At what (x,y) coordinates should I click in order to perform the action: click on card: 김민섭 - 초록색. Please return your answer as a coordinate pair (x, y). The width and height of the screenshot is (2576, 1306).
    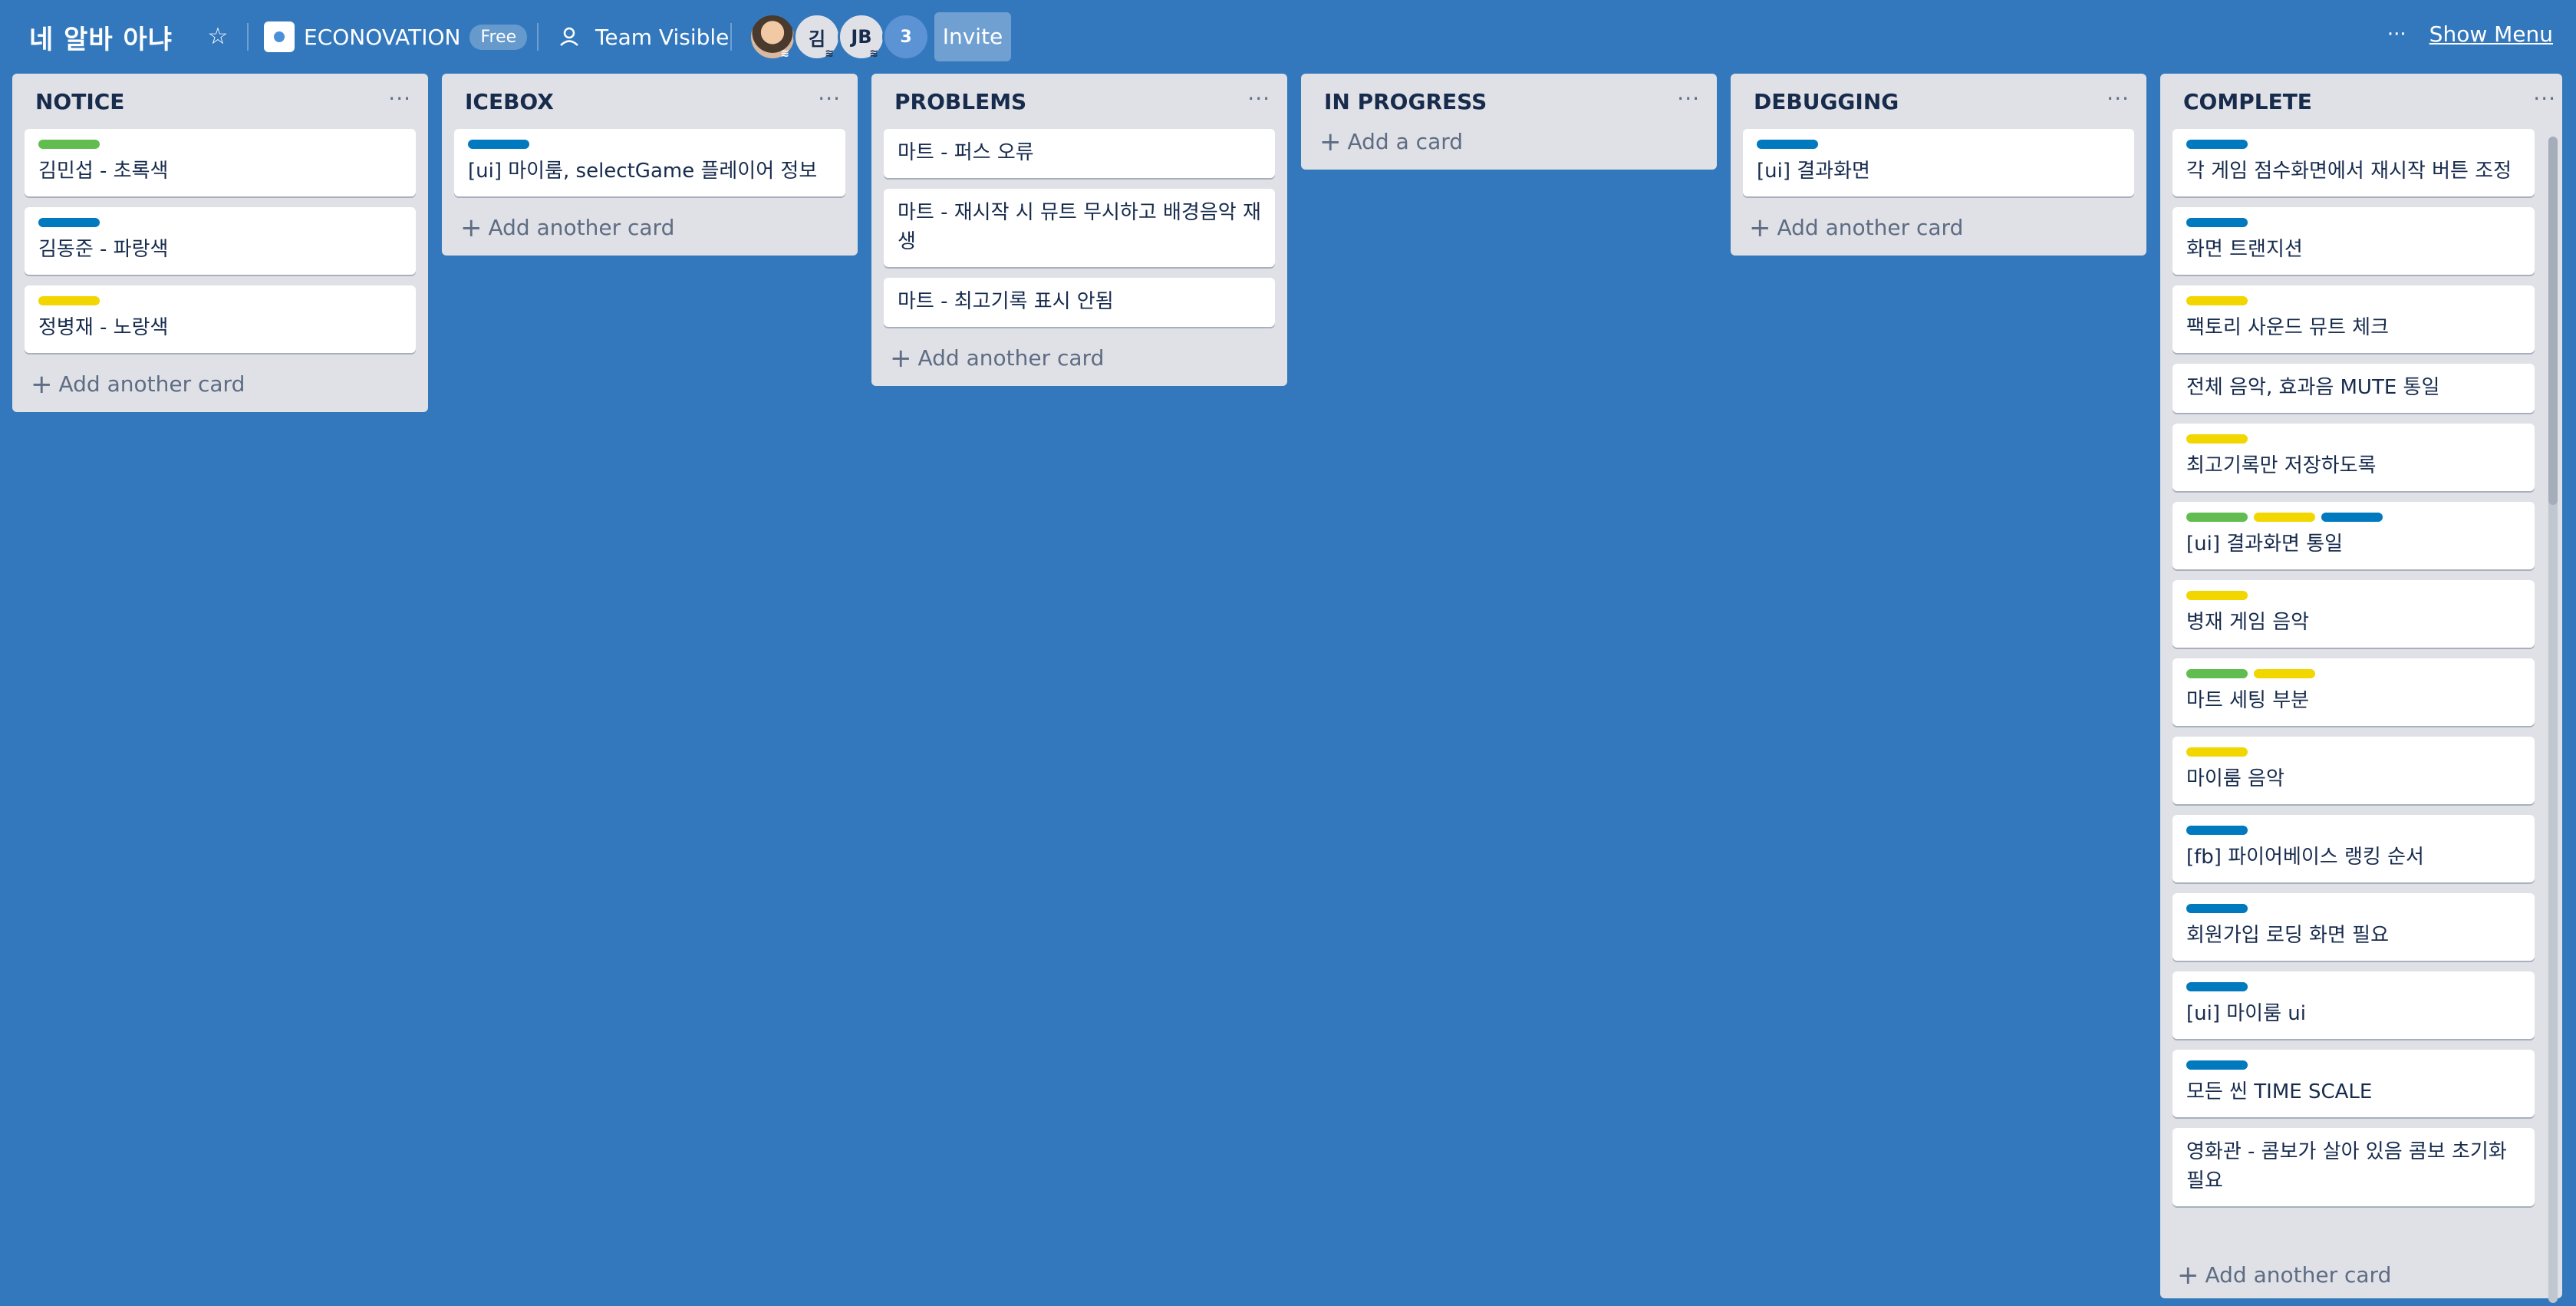
    Looking at the image, I should click on (220, 162).